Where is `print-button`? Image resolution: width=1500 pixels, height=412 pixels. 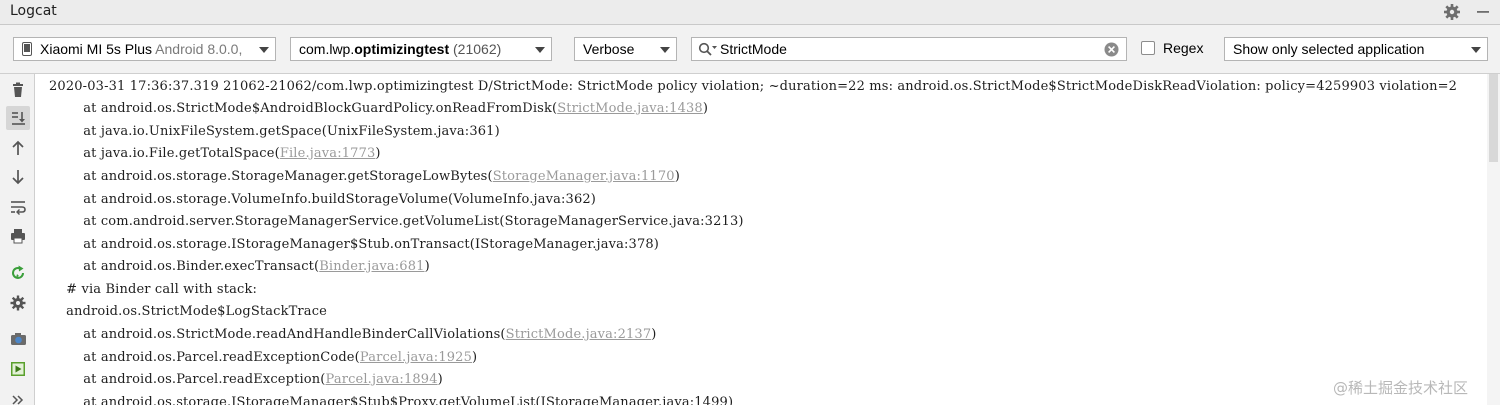 print-button is located at coordinates (18, 236).